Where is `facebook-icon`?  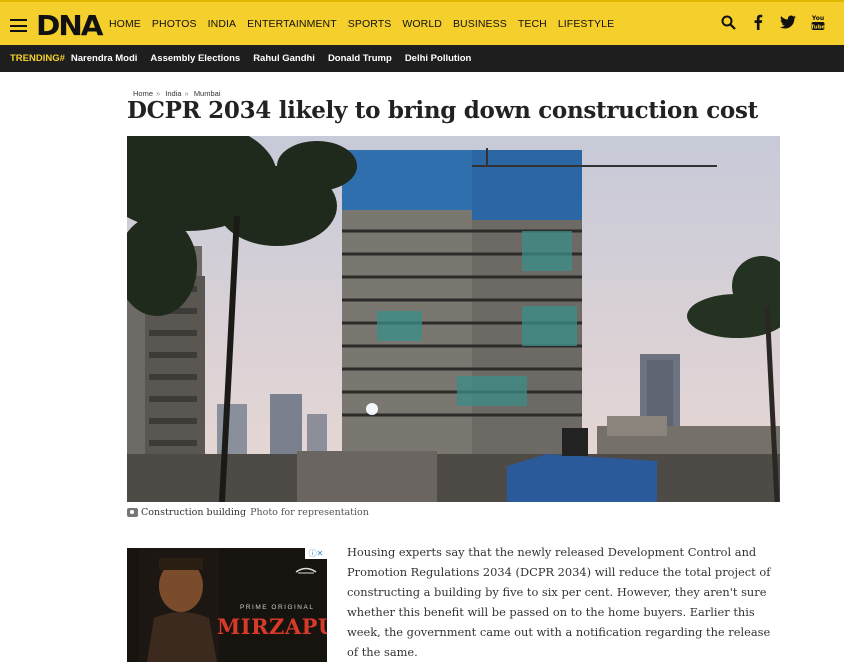
facebook-icon is located at coordinates (758, 22).